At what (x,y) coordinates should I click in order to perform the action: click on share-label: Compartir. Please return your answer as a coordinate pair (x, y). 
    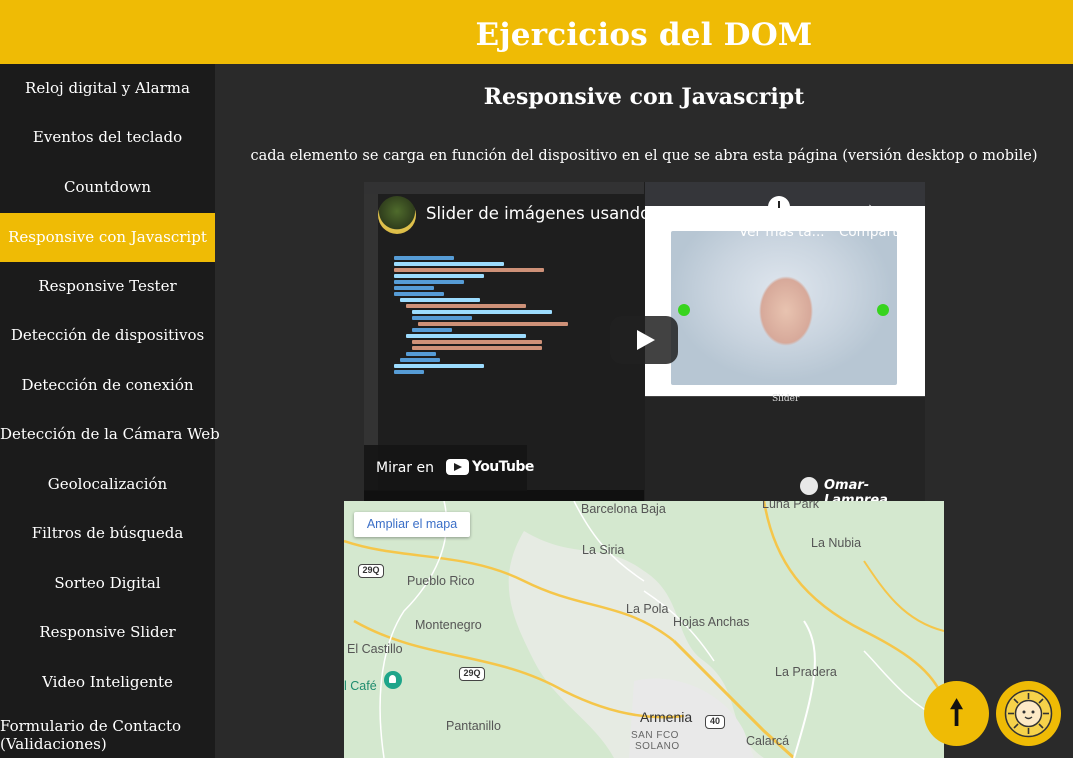
    Looking at the image, I should click on (873, 232).